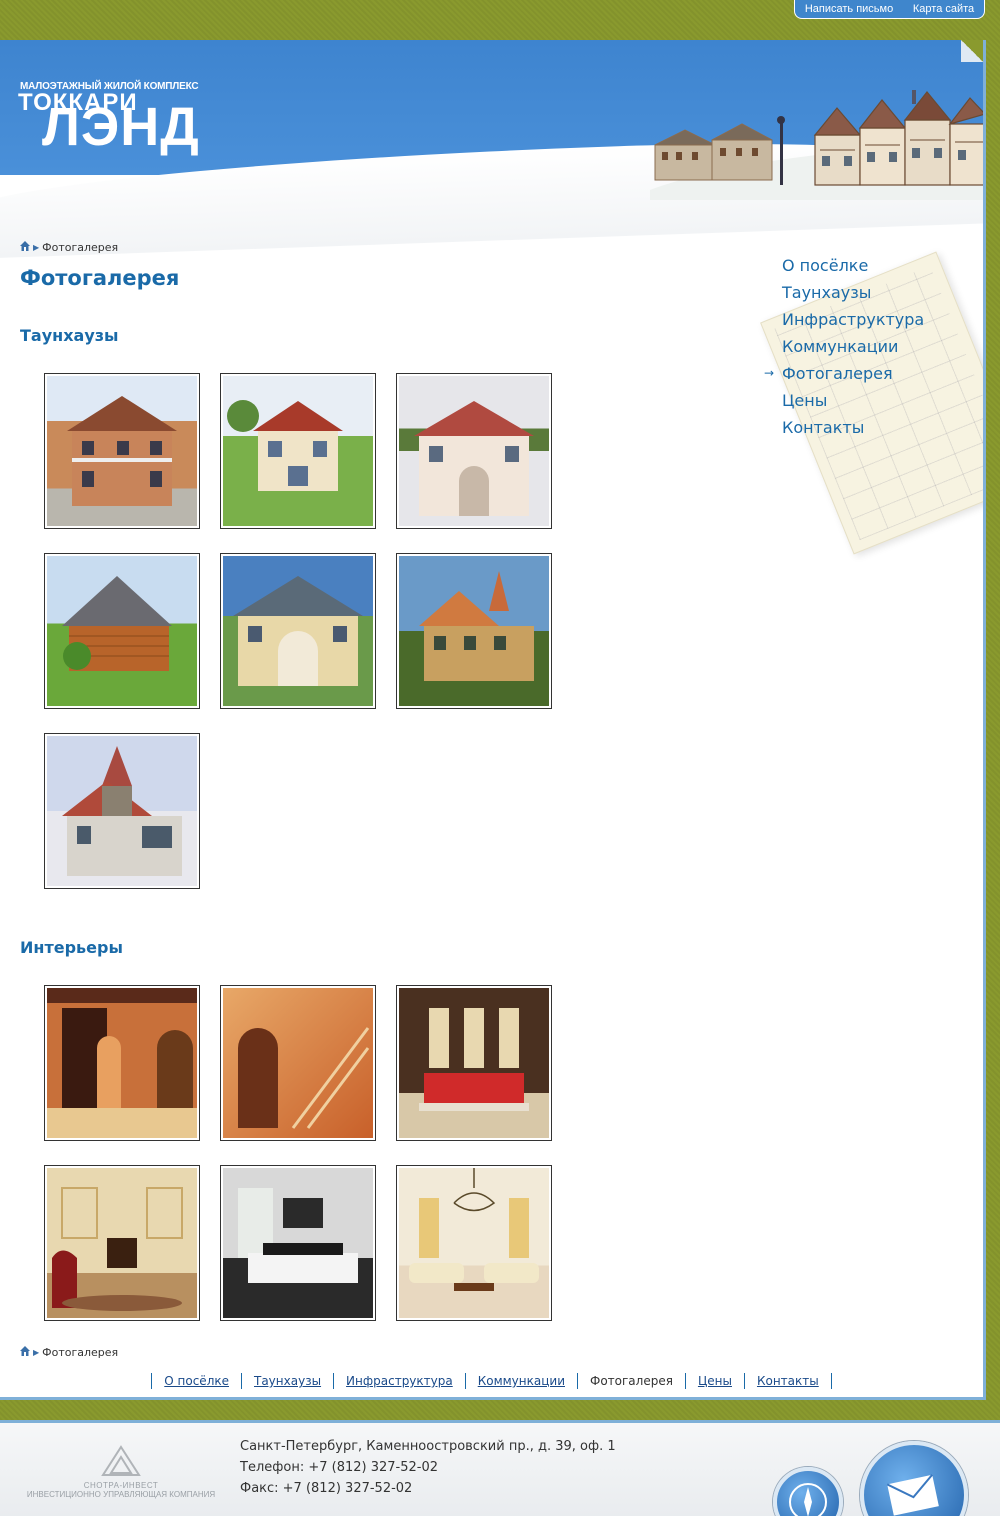 This screenshot has width=1000, height=1516. Describe the element at coordinates (788, 1381) in the screenshot. I see `footer-link-contacts: Контакты` at that location.